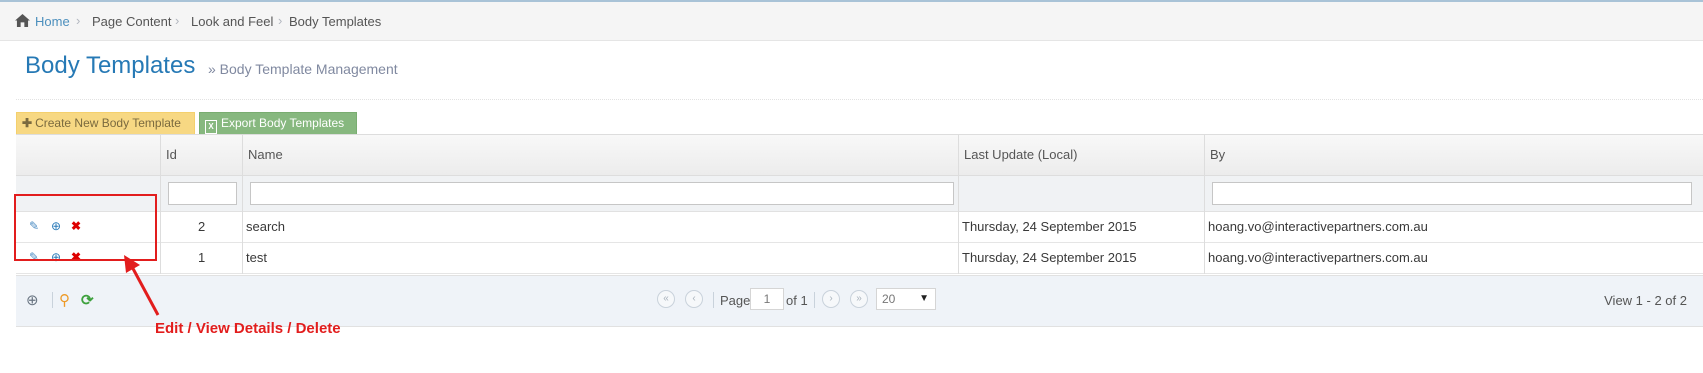 Image resolution: width=1703 pixels, height=373 pixels. What do you see at coordinates (110, 65) in the screenshot?
I see `page-title: Body Templates` at bounding box center [110, 65].